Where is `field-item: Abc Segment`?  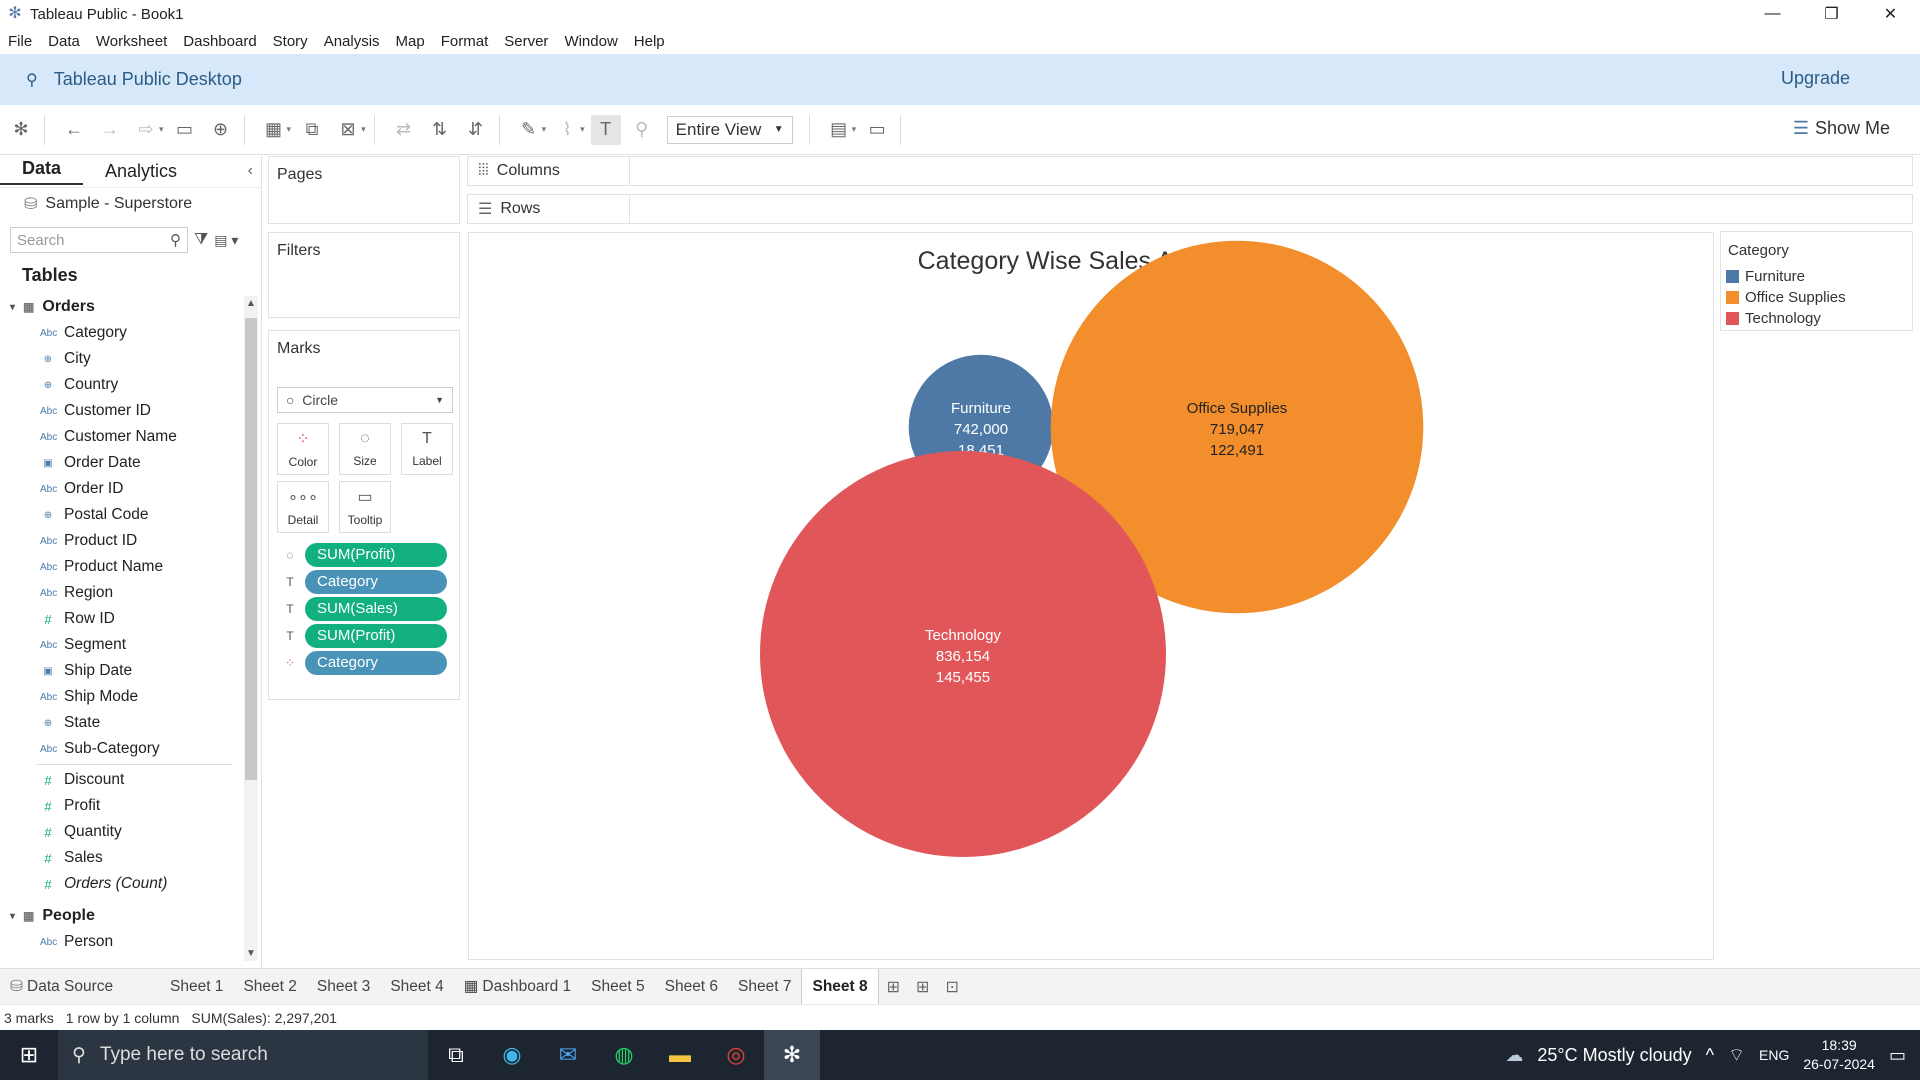 field-item: Abc Segment is located at coordinates (122, 645).